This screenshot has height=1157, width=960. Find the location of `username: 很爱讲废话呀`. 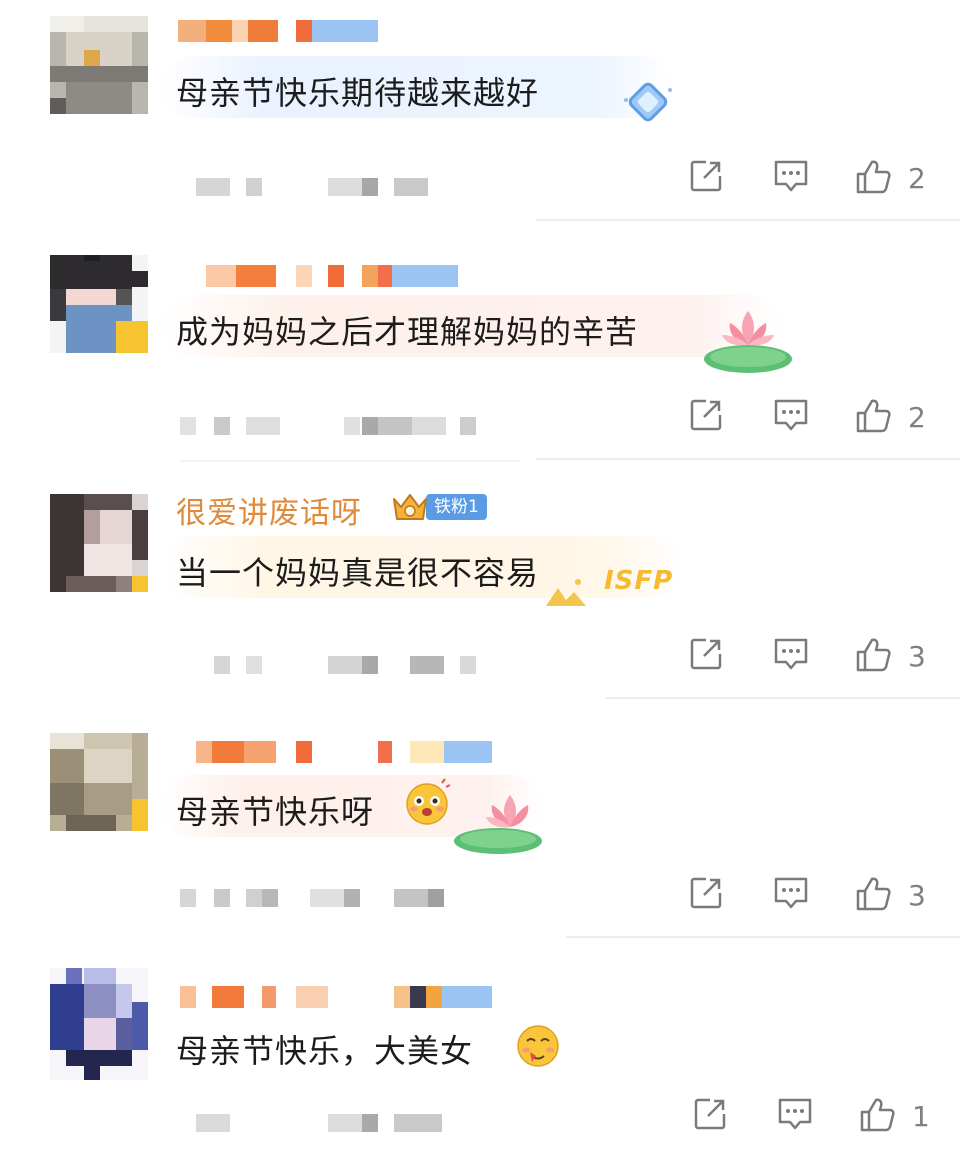

username: 很爱讲废话呀 is located at coordinates (269, 510).